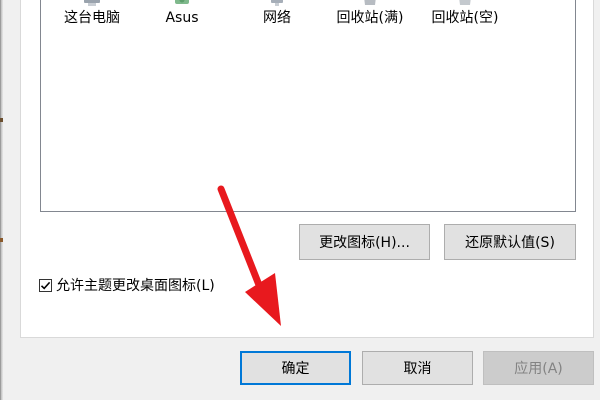 The width and height of the screenshot is (600, 400). I want to click on desktop-icon-recycle-bin-full: 回收站(满), so click(370, 16).